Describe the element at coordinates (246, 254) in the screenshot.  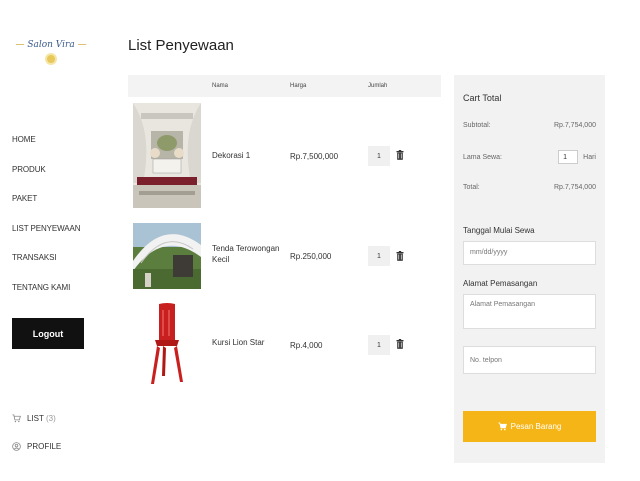
I see `product-name: Tenda Terowongan Kecil` at that location.